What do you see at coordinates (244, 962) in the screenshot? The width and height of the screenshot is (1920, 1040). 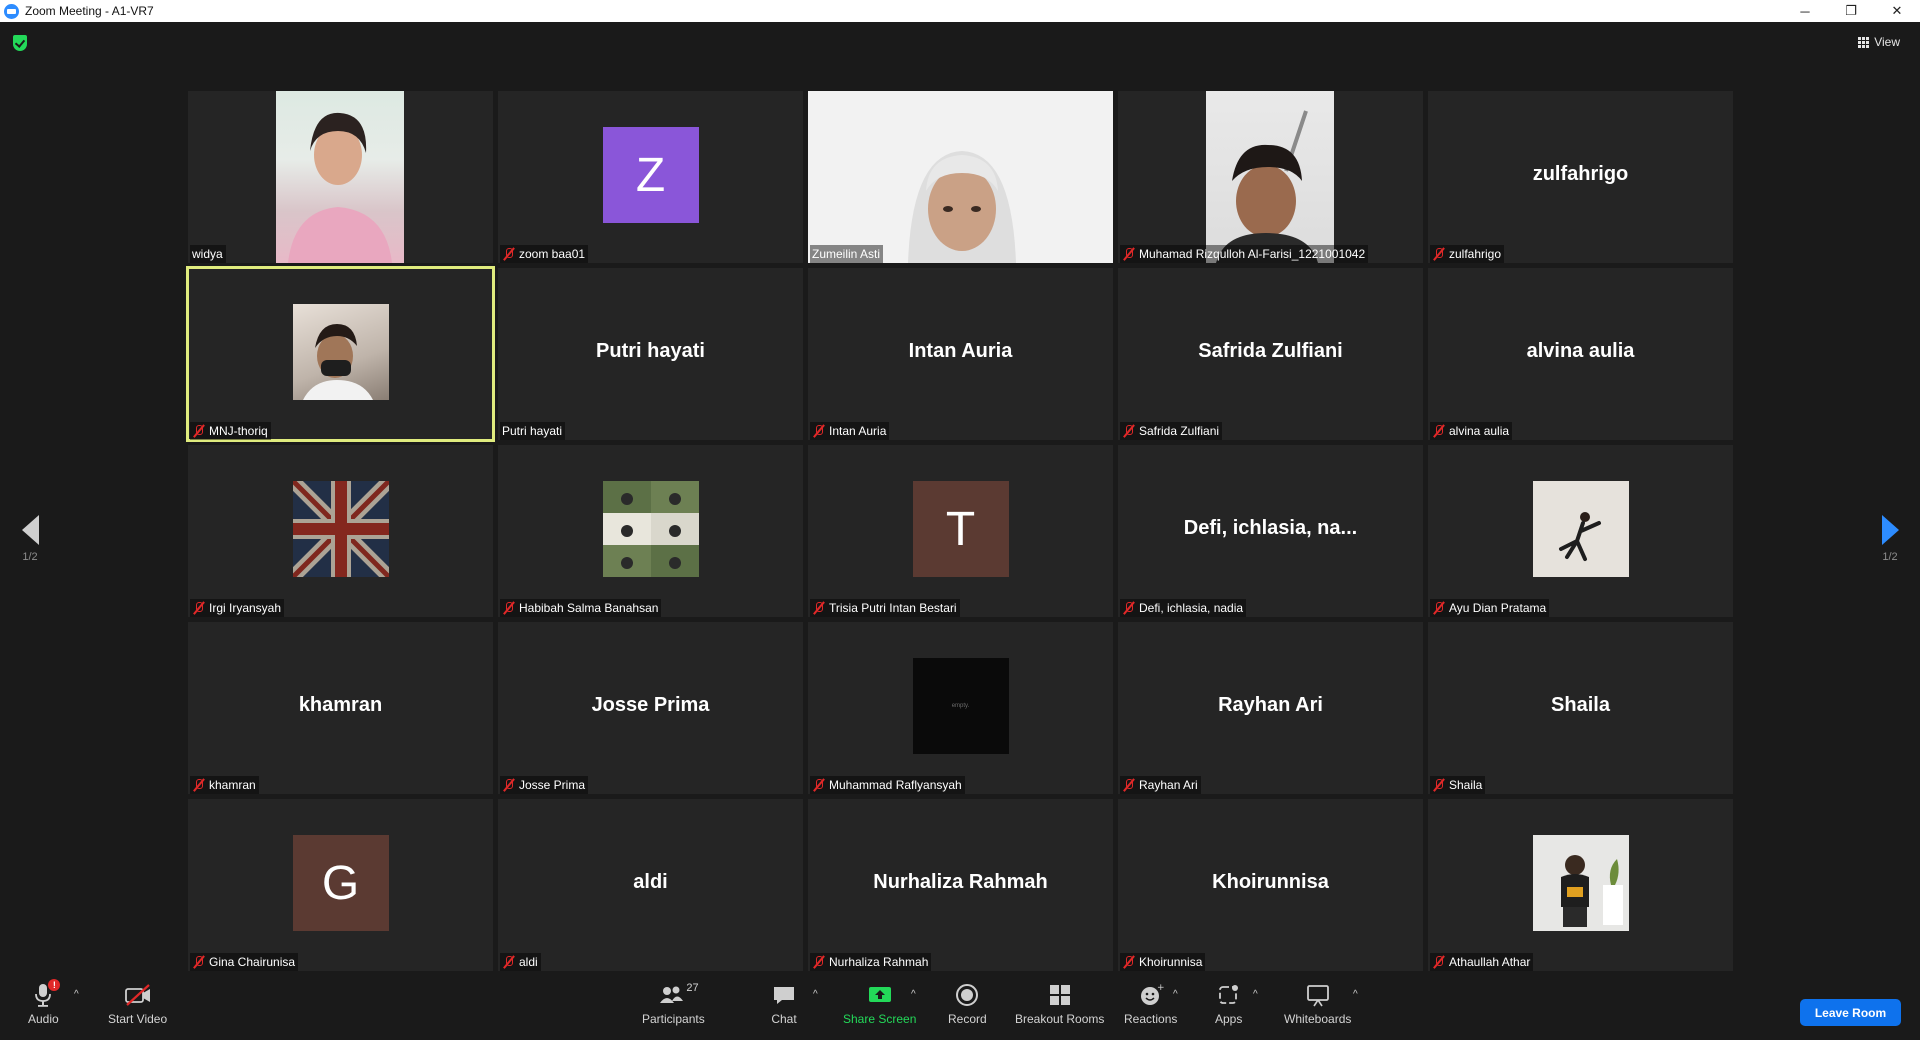 I see `participant-name-label: Gina Chairunisa` at bounding box center [244, 962].